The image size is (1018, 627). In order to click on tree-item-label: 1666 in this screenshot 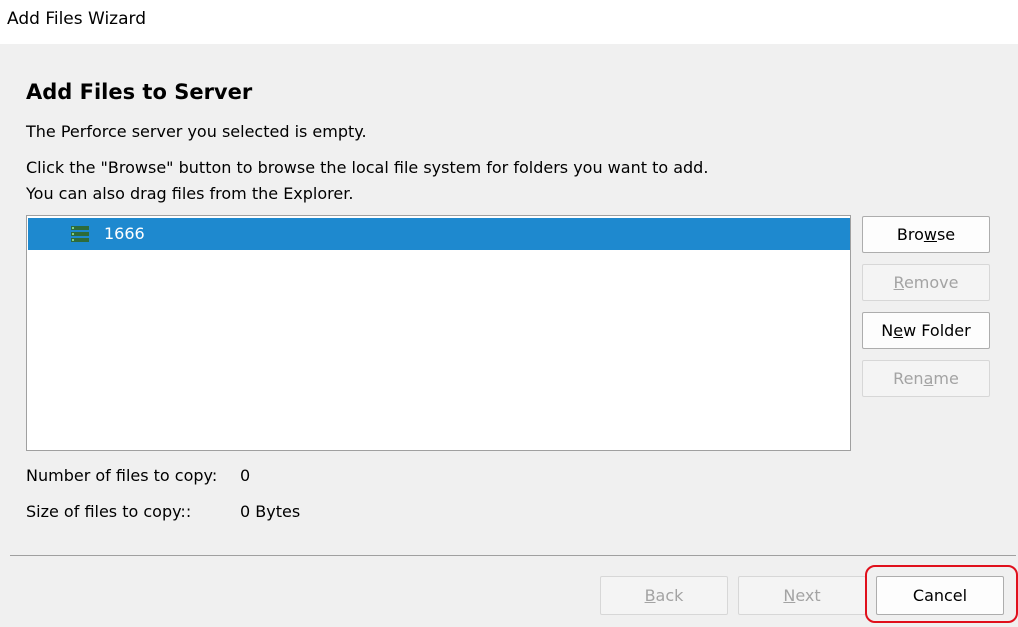, I will do `click(124, 233)`.